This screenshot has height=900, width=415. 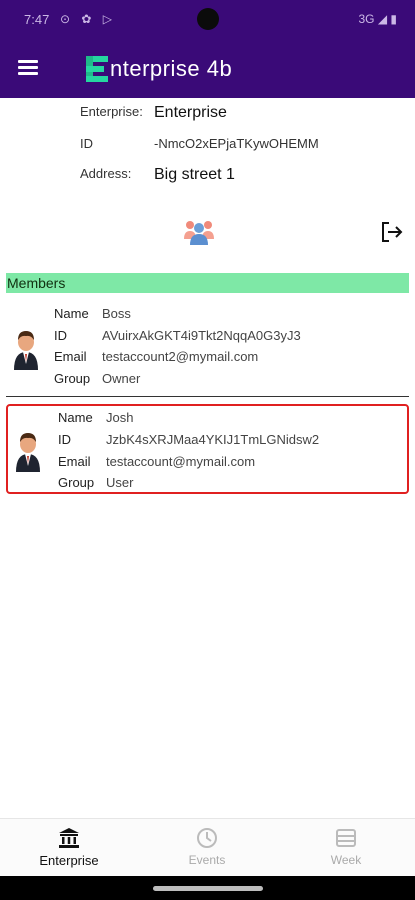 I want to click on nav-tab-enterprise: Enterprise, so click(x=69, y=848).